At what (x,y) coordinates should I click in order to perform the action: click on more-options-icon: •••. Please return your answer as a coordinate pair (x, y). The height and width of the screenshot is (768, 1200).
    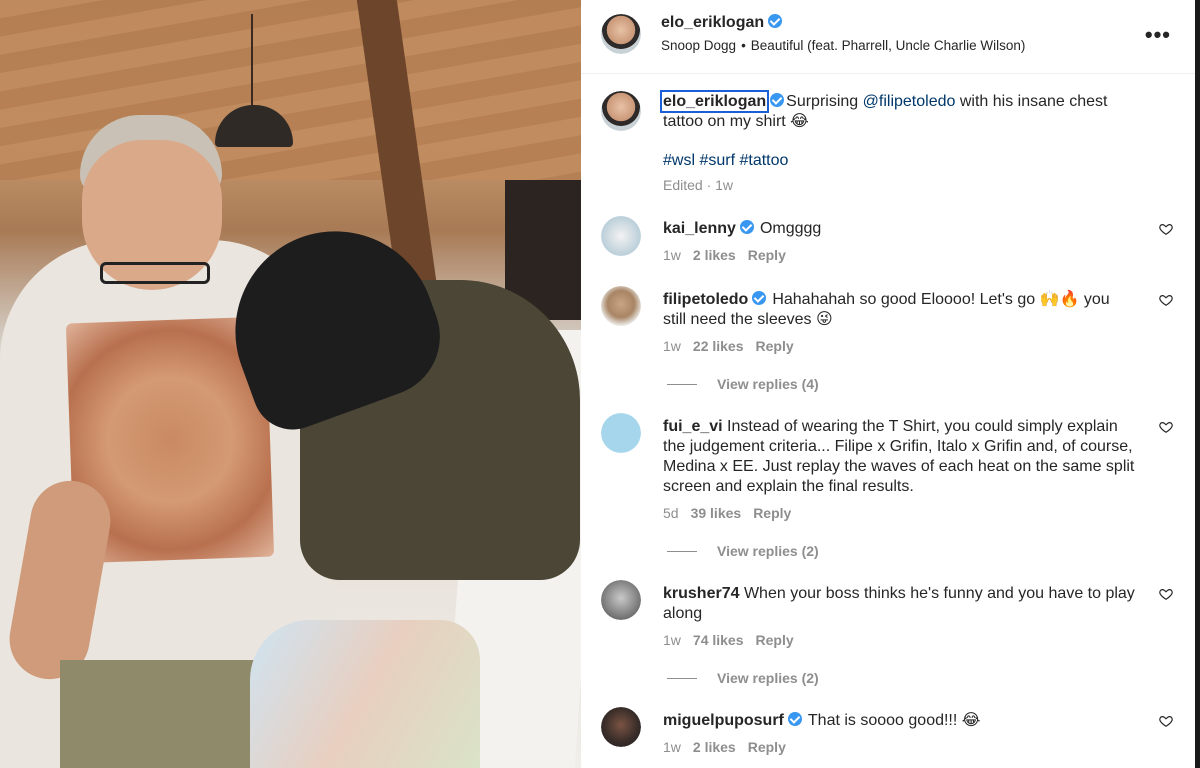
    Looking at the image, I should click on (1158, 35).